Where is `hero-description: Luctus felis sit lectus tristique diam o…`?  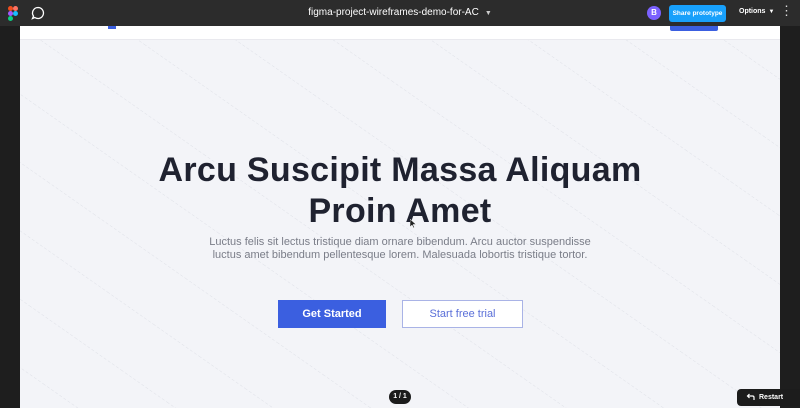 hero-description: Luctus felis sit lectus tristique diam o… is located at coordinates (400, 248).